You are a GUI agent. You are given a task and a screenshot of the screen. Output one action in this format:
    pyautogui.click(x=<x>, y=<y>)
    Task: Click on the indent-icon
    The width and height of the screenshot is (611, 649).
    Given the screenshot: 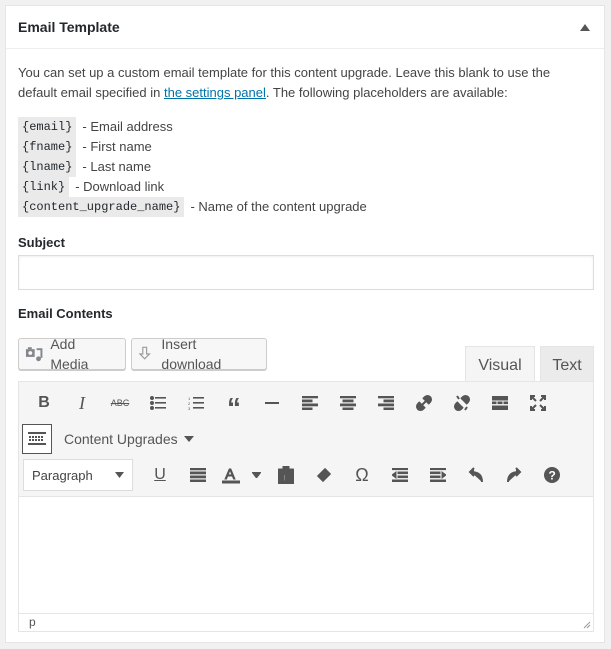 What is the action you would take?
    pyautogui.click(x=438, y=475)
    